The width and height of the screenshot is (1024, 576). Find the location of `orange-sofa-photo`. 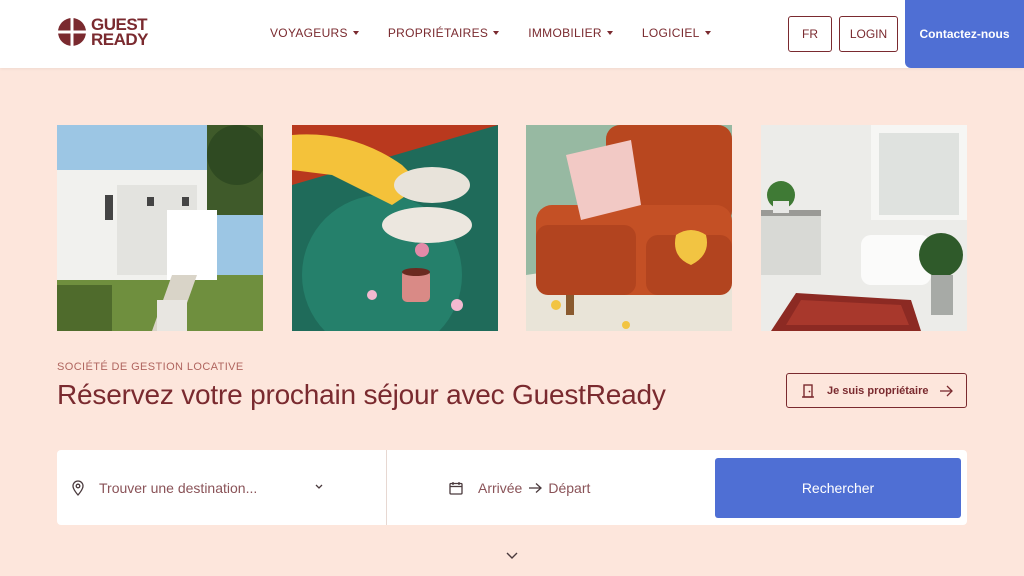

orange-sofa-photo is located at coordinates (629, 228).